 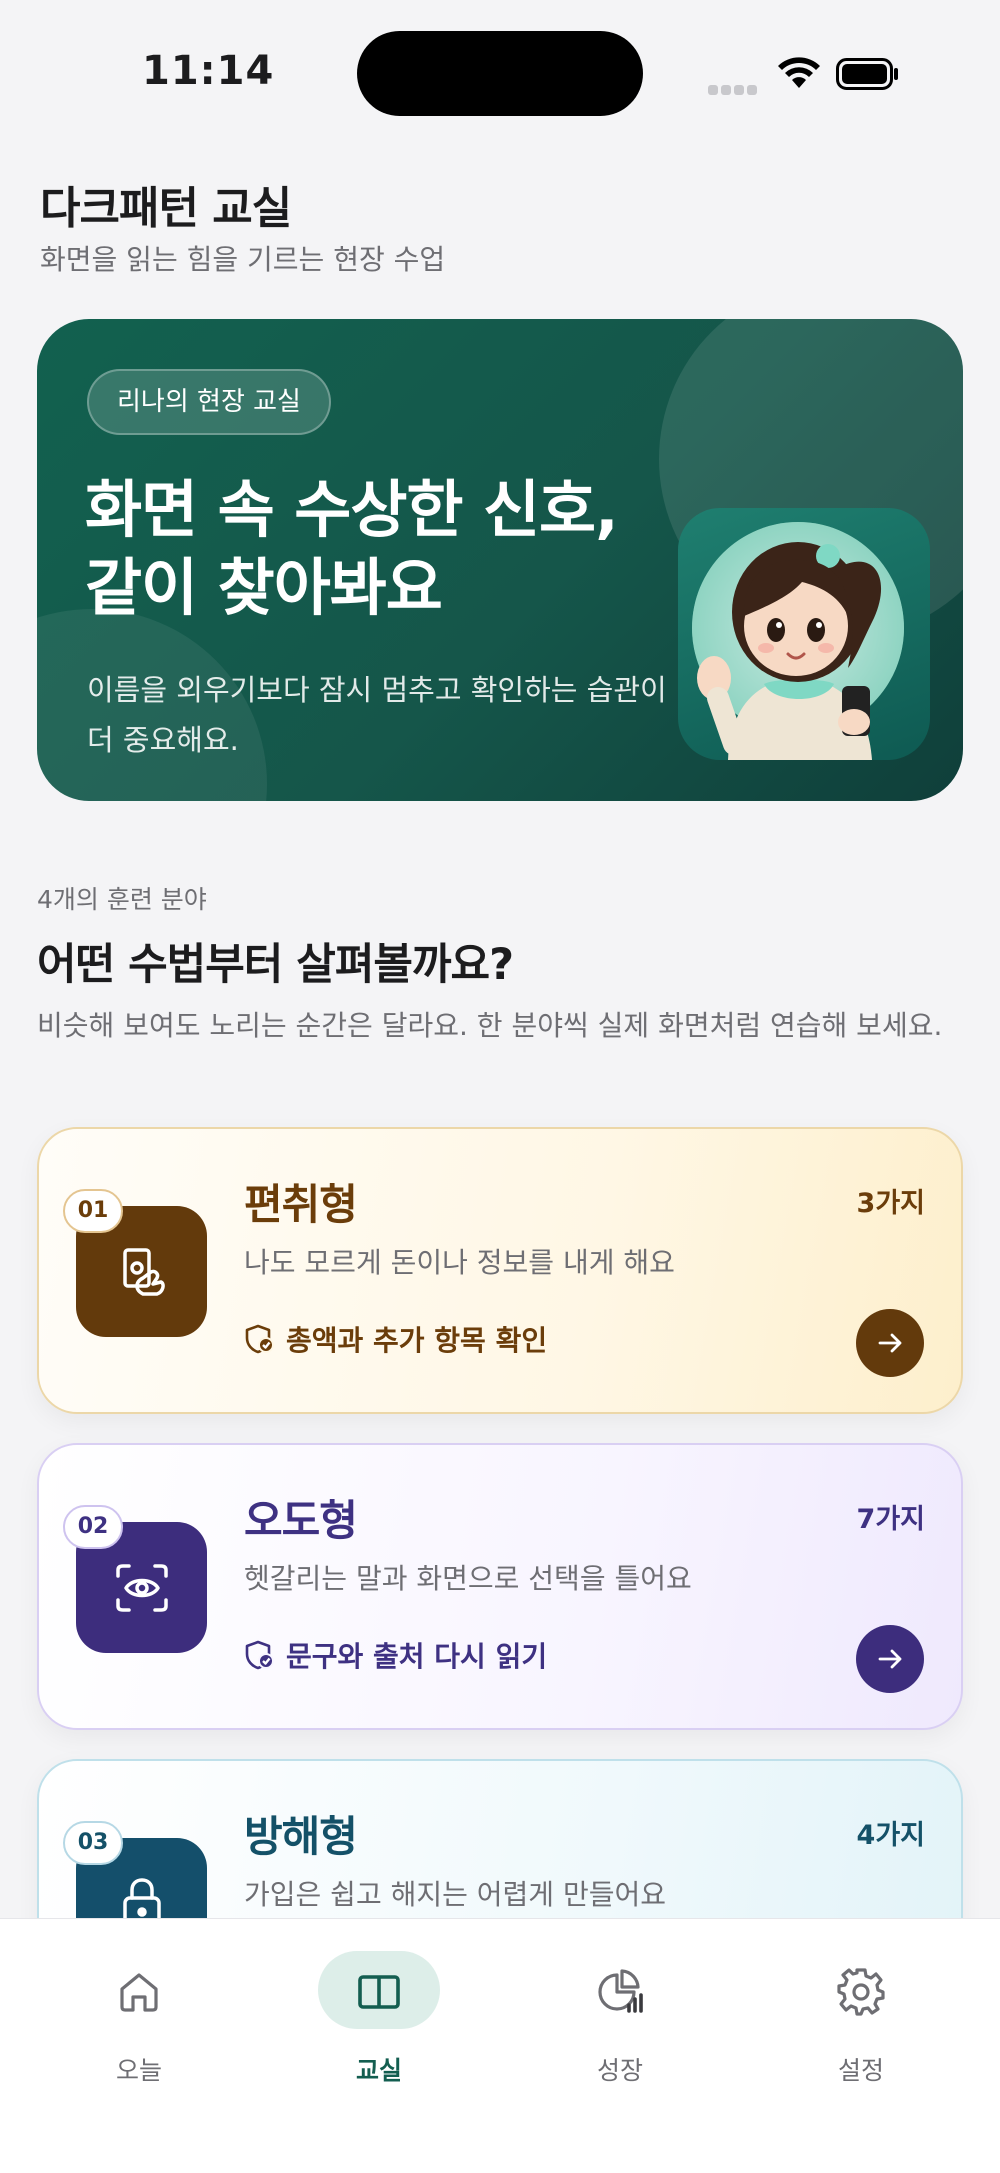 What do you see at coordinates (142, 1588) in the screenshot?
I see `eye-scan-icon` at bounding box center [142, 1588].